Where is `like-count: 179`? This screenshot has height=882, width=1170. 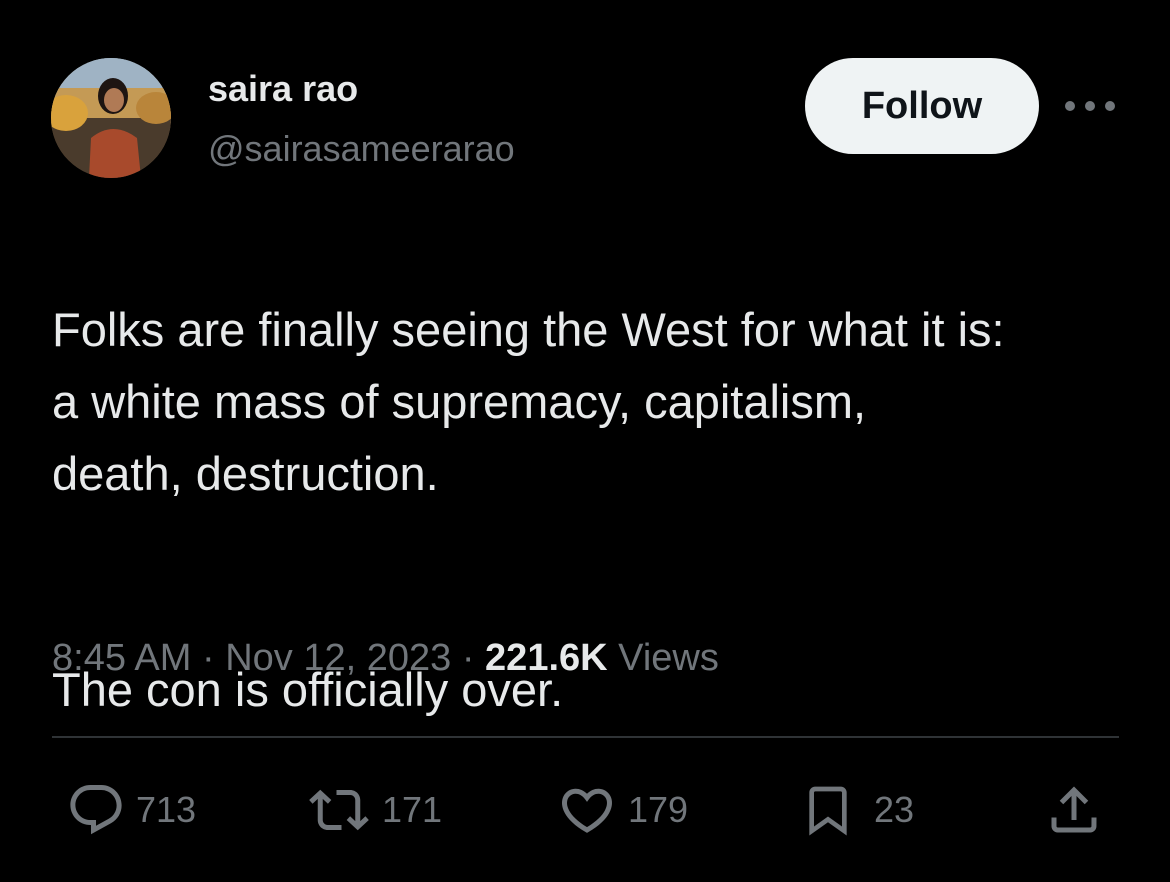
like-count: 179 is located at coordinates (658, 809).